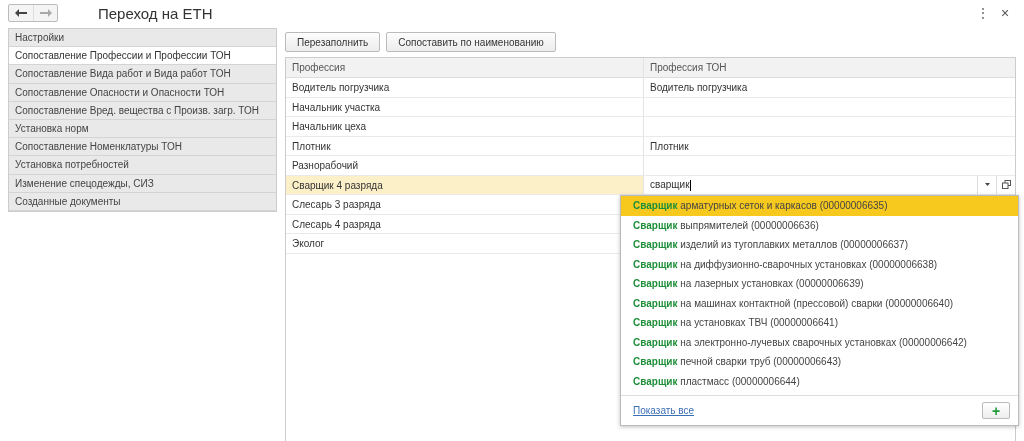  What do you see at coordinates (465, 106) in the screenshot?
I see `table-cell: Начальник участка` at bounding box center [465, 106].